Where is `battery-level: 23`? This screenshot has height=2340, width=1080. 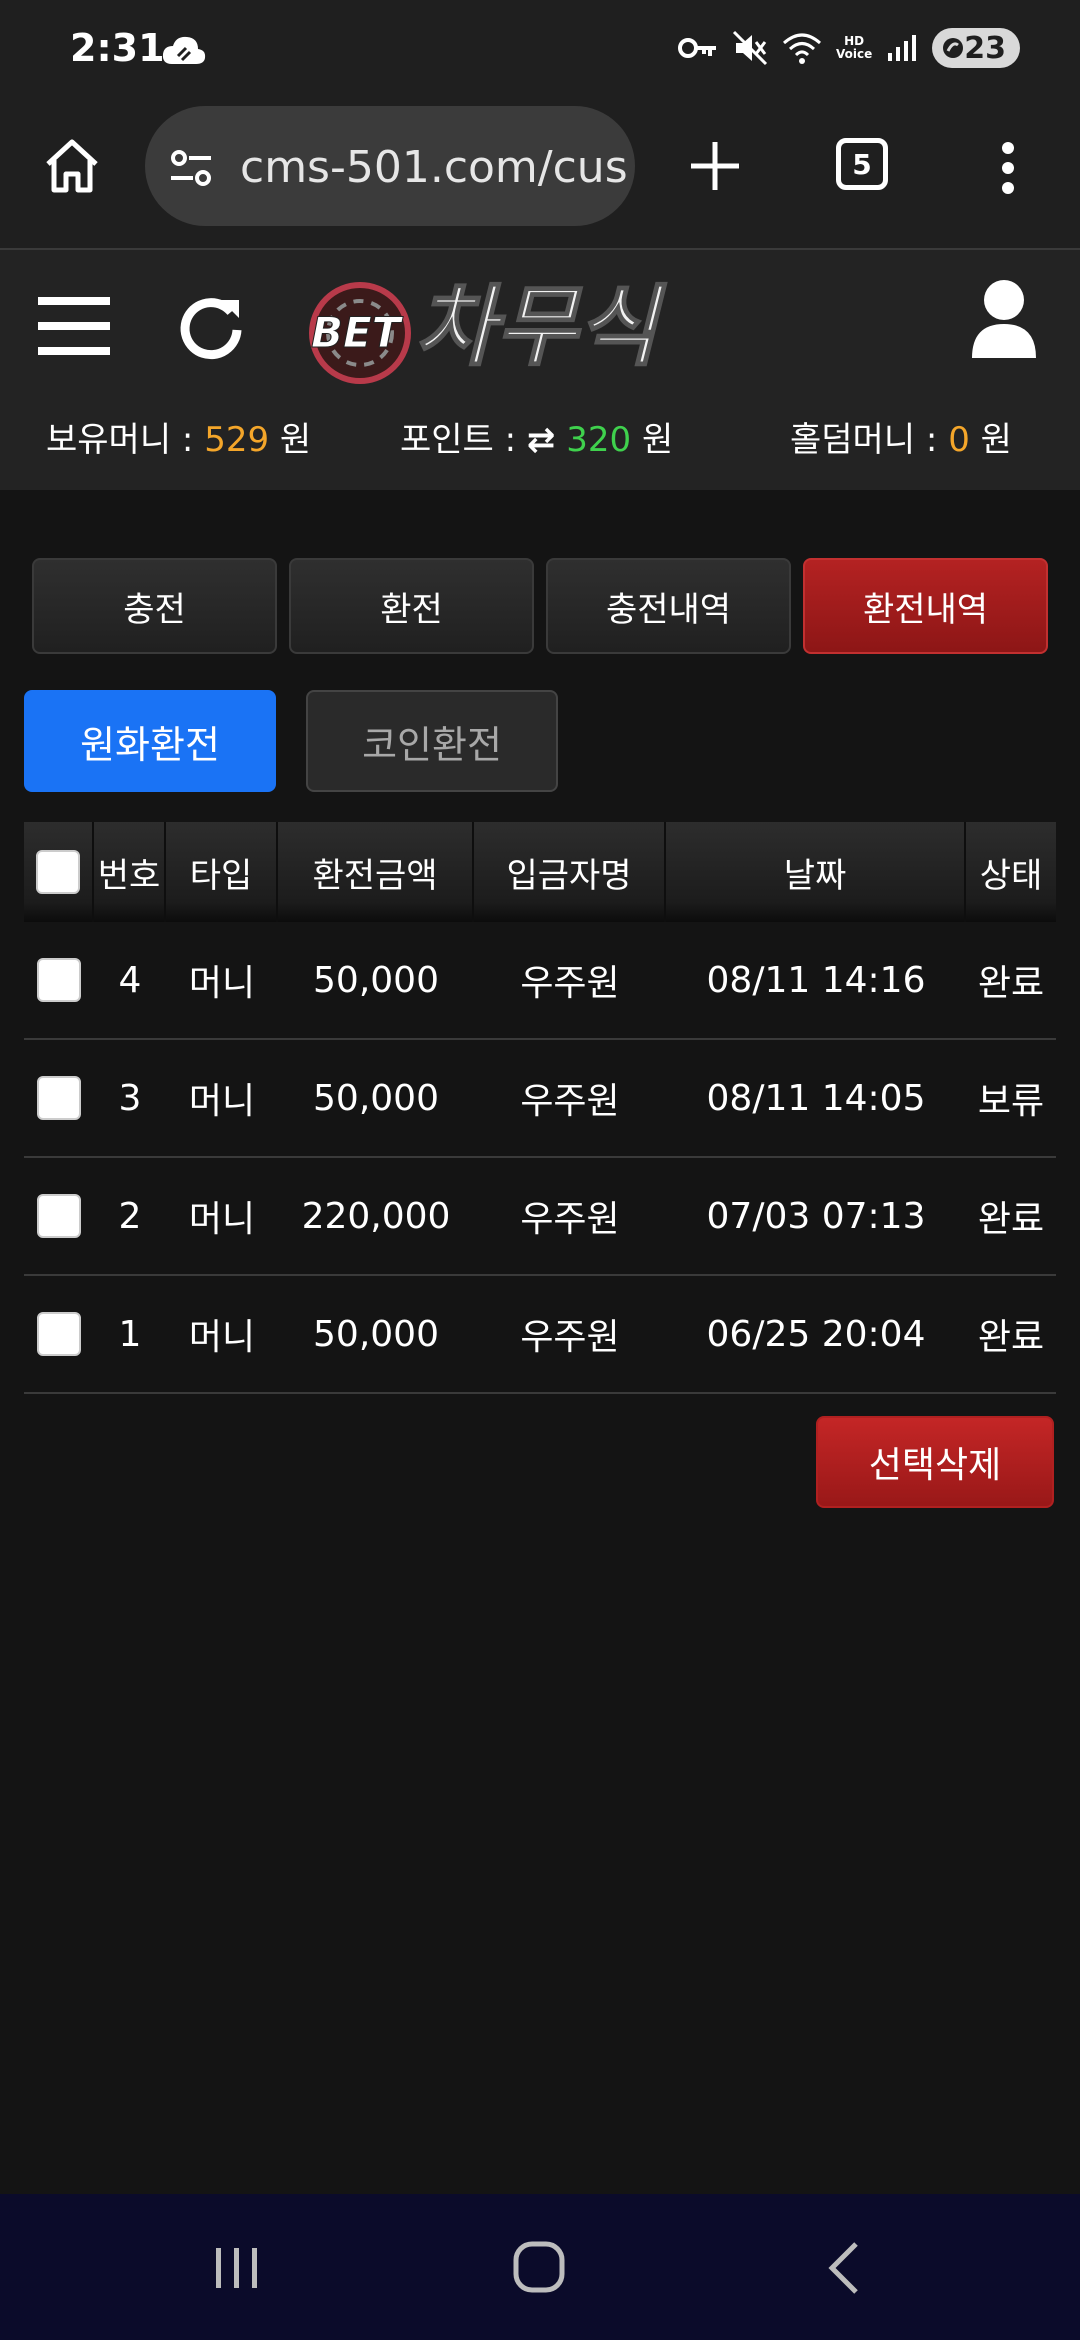
battery-level: 23 is located at coordinates (985, 48).